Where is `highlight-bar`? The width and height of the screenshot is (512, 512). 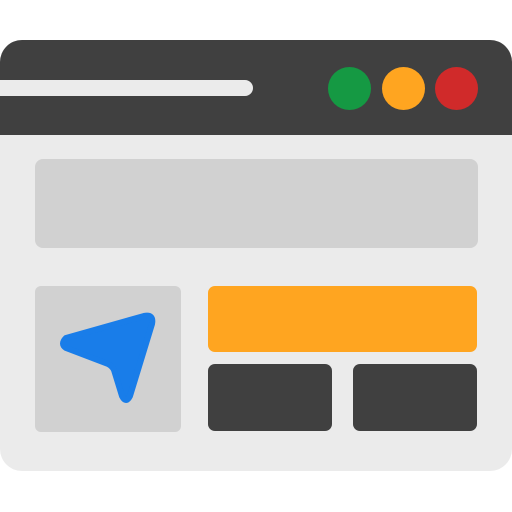 highlight-bar is located at coordinates (342, 319).